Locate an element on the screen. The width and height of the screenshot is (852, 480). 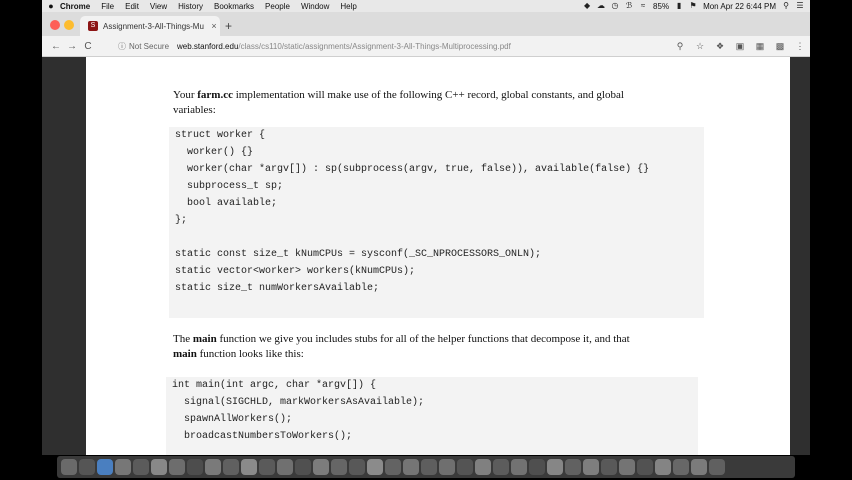
battery-percent: 85% is located at coordinates (661, 6).